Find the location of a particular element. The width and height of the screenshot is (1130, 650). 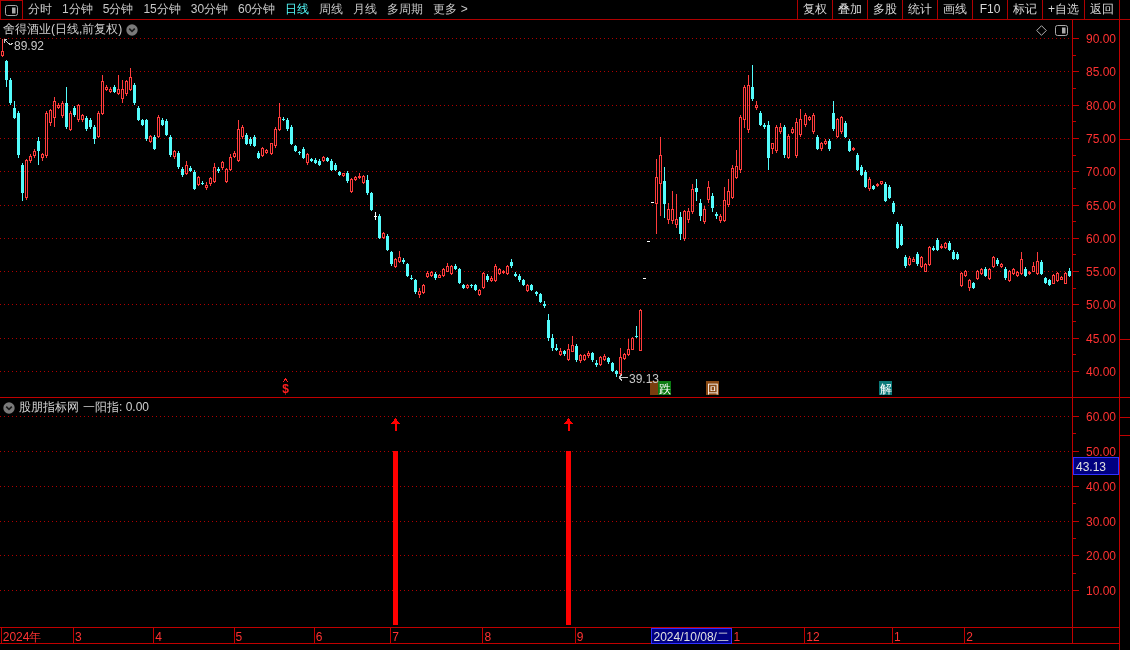

toolbar-button: +自选 is located at coordinates (1063, 9).